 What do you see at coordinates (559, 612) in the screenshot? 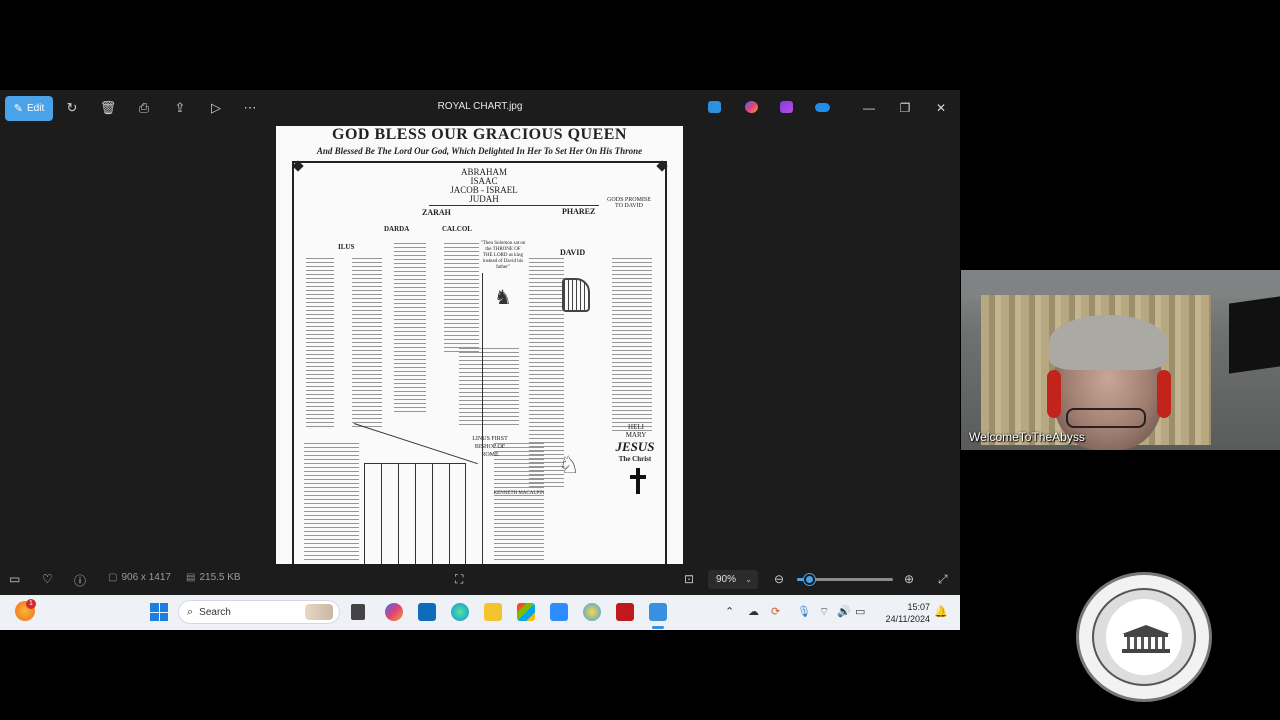
I see `zoom-app-icon` at bounding box center [559, 612].